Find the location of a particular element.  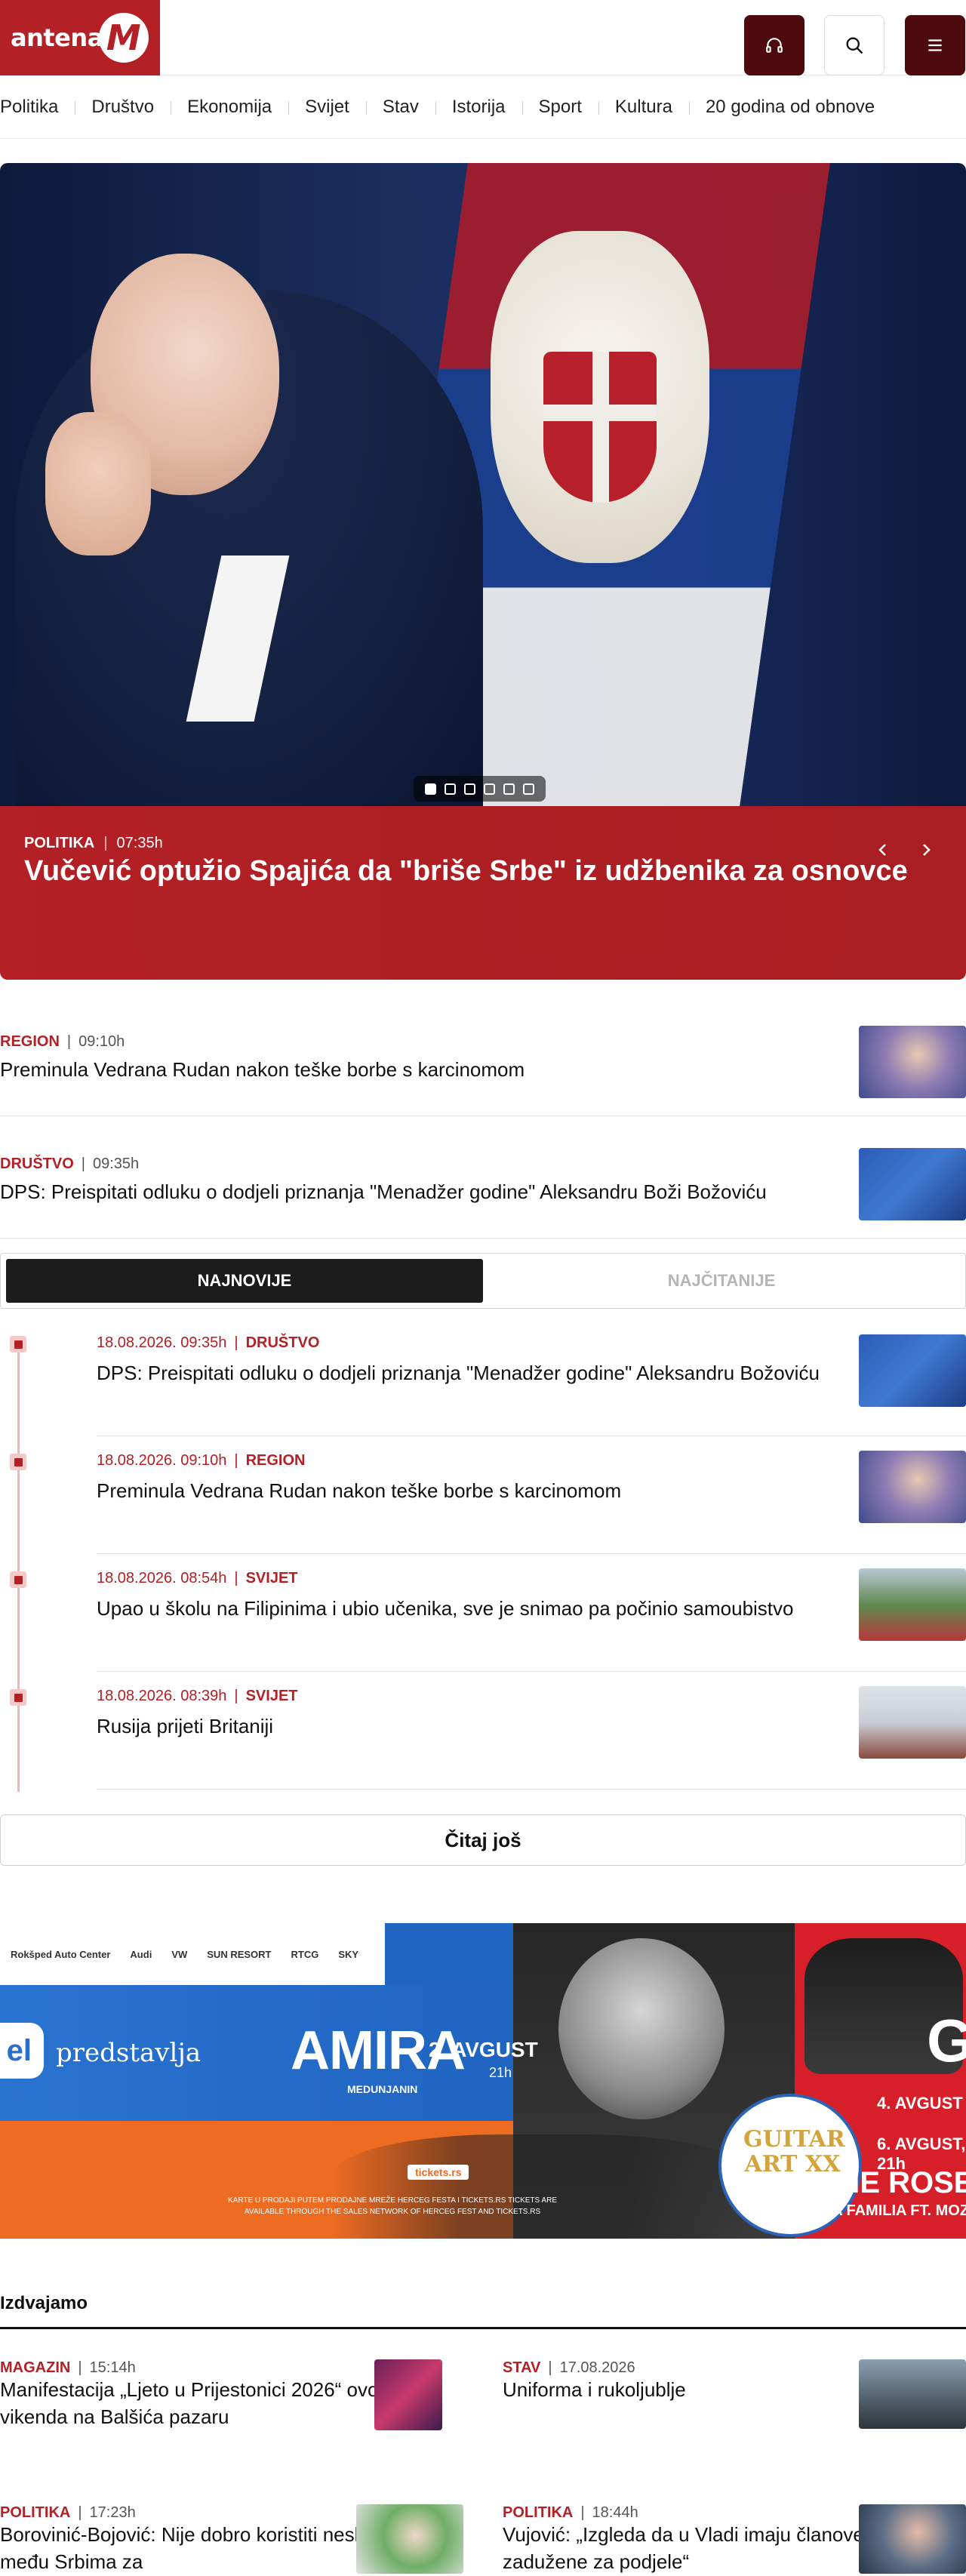

section-title-featured: Izdvajamo is located at coordinates (44, 2303).